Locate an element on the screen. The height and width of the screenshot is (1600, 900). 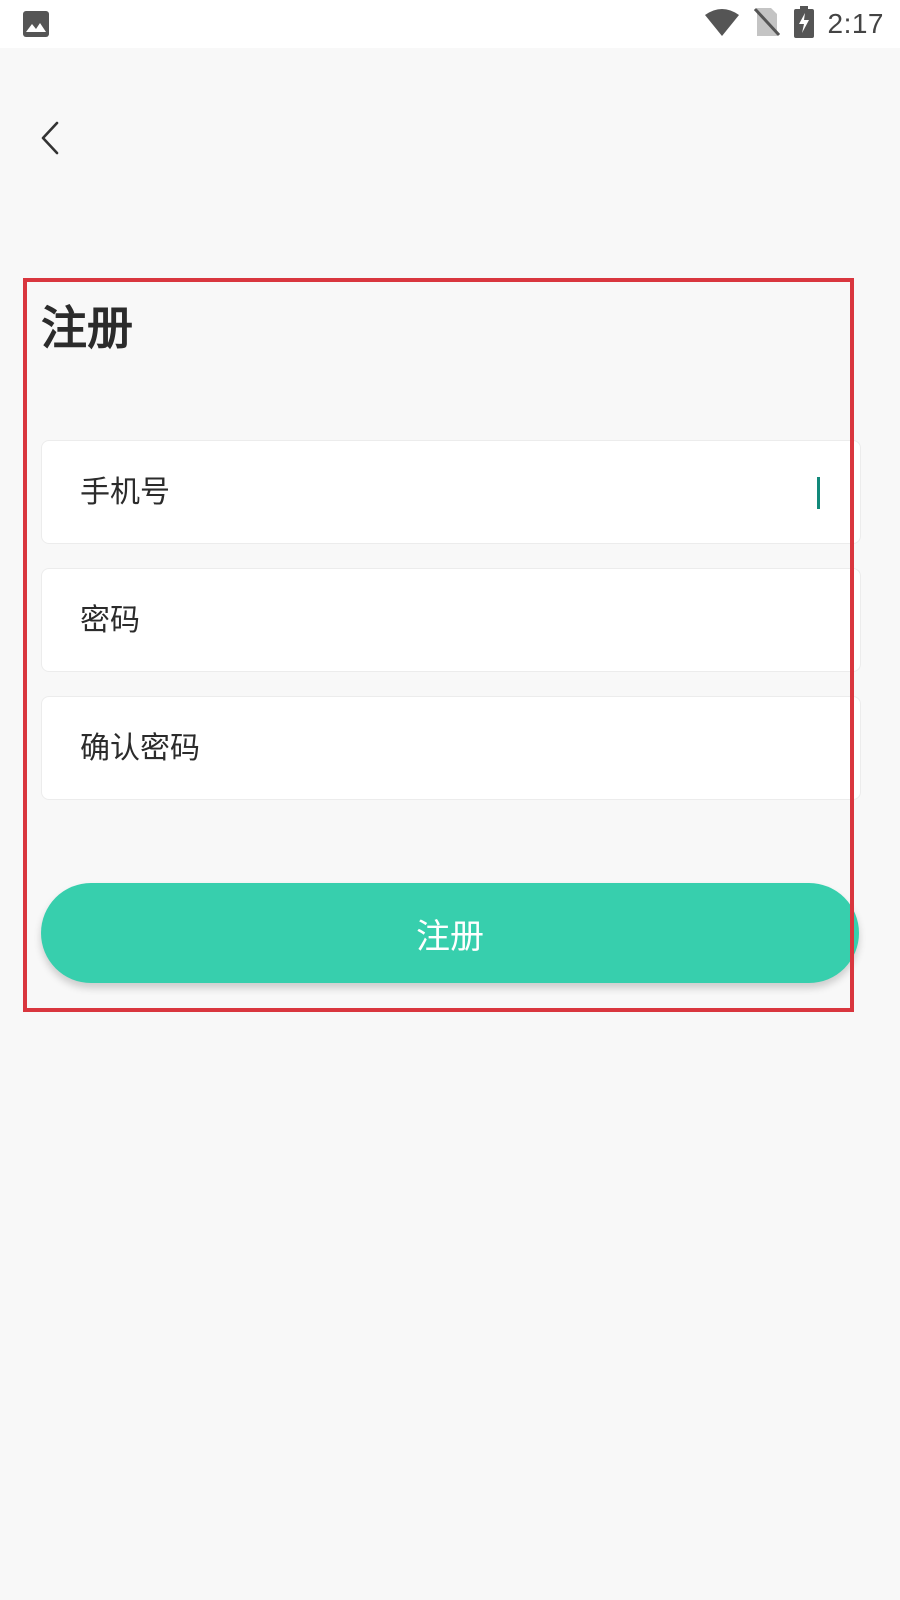
register-button: 注册 is located at coordinates (450, 933).